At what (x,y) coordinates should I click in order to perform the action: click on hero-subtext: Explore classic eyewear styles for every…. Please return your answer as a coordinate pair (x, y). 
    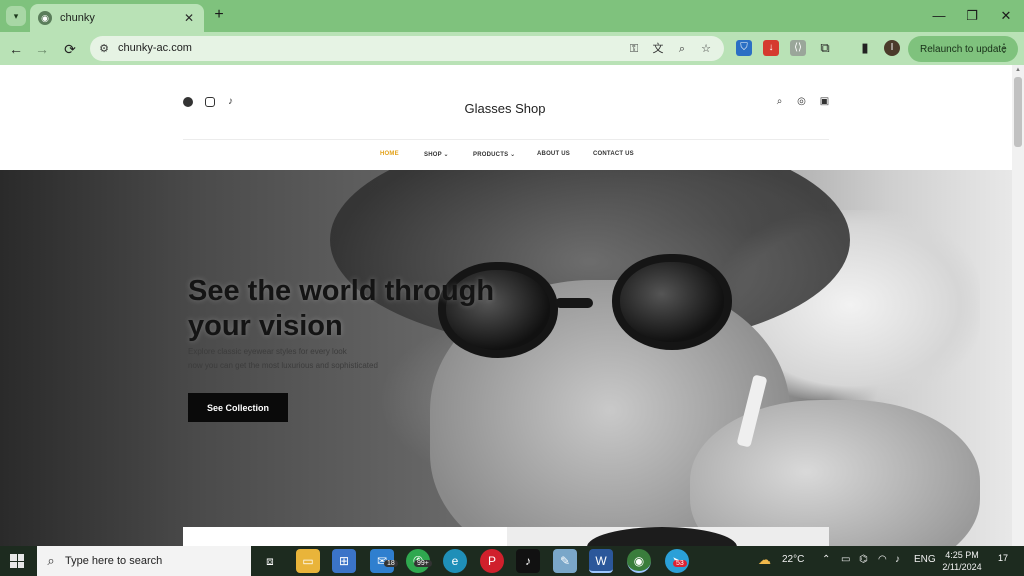
    Looking at the image, I should click on (308, 359).